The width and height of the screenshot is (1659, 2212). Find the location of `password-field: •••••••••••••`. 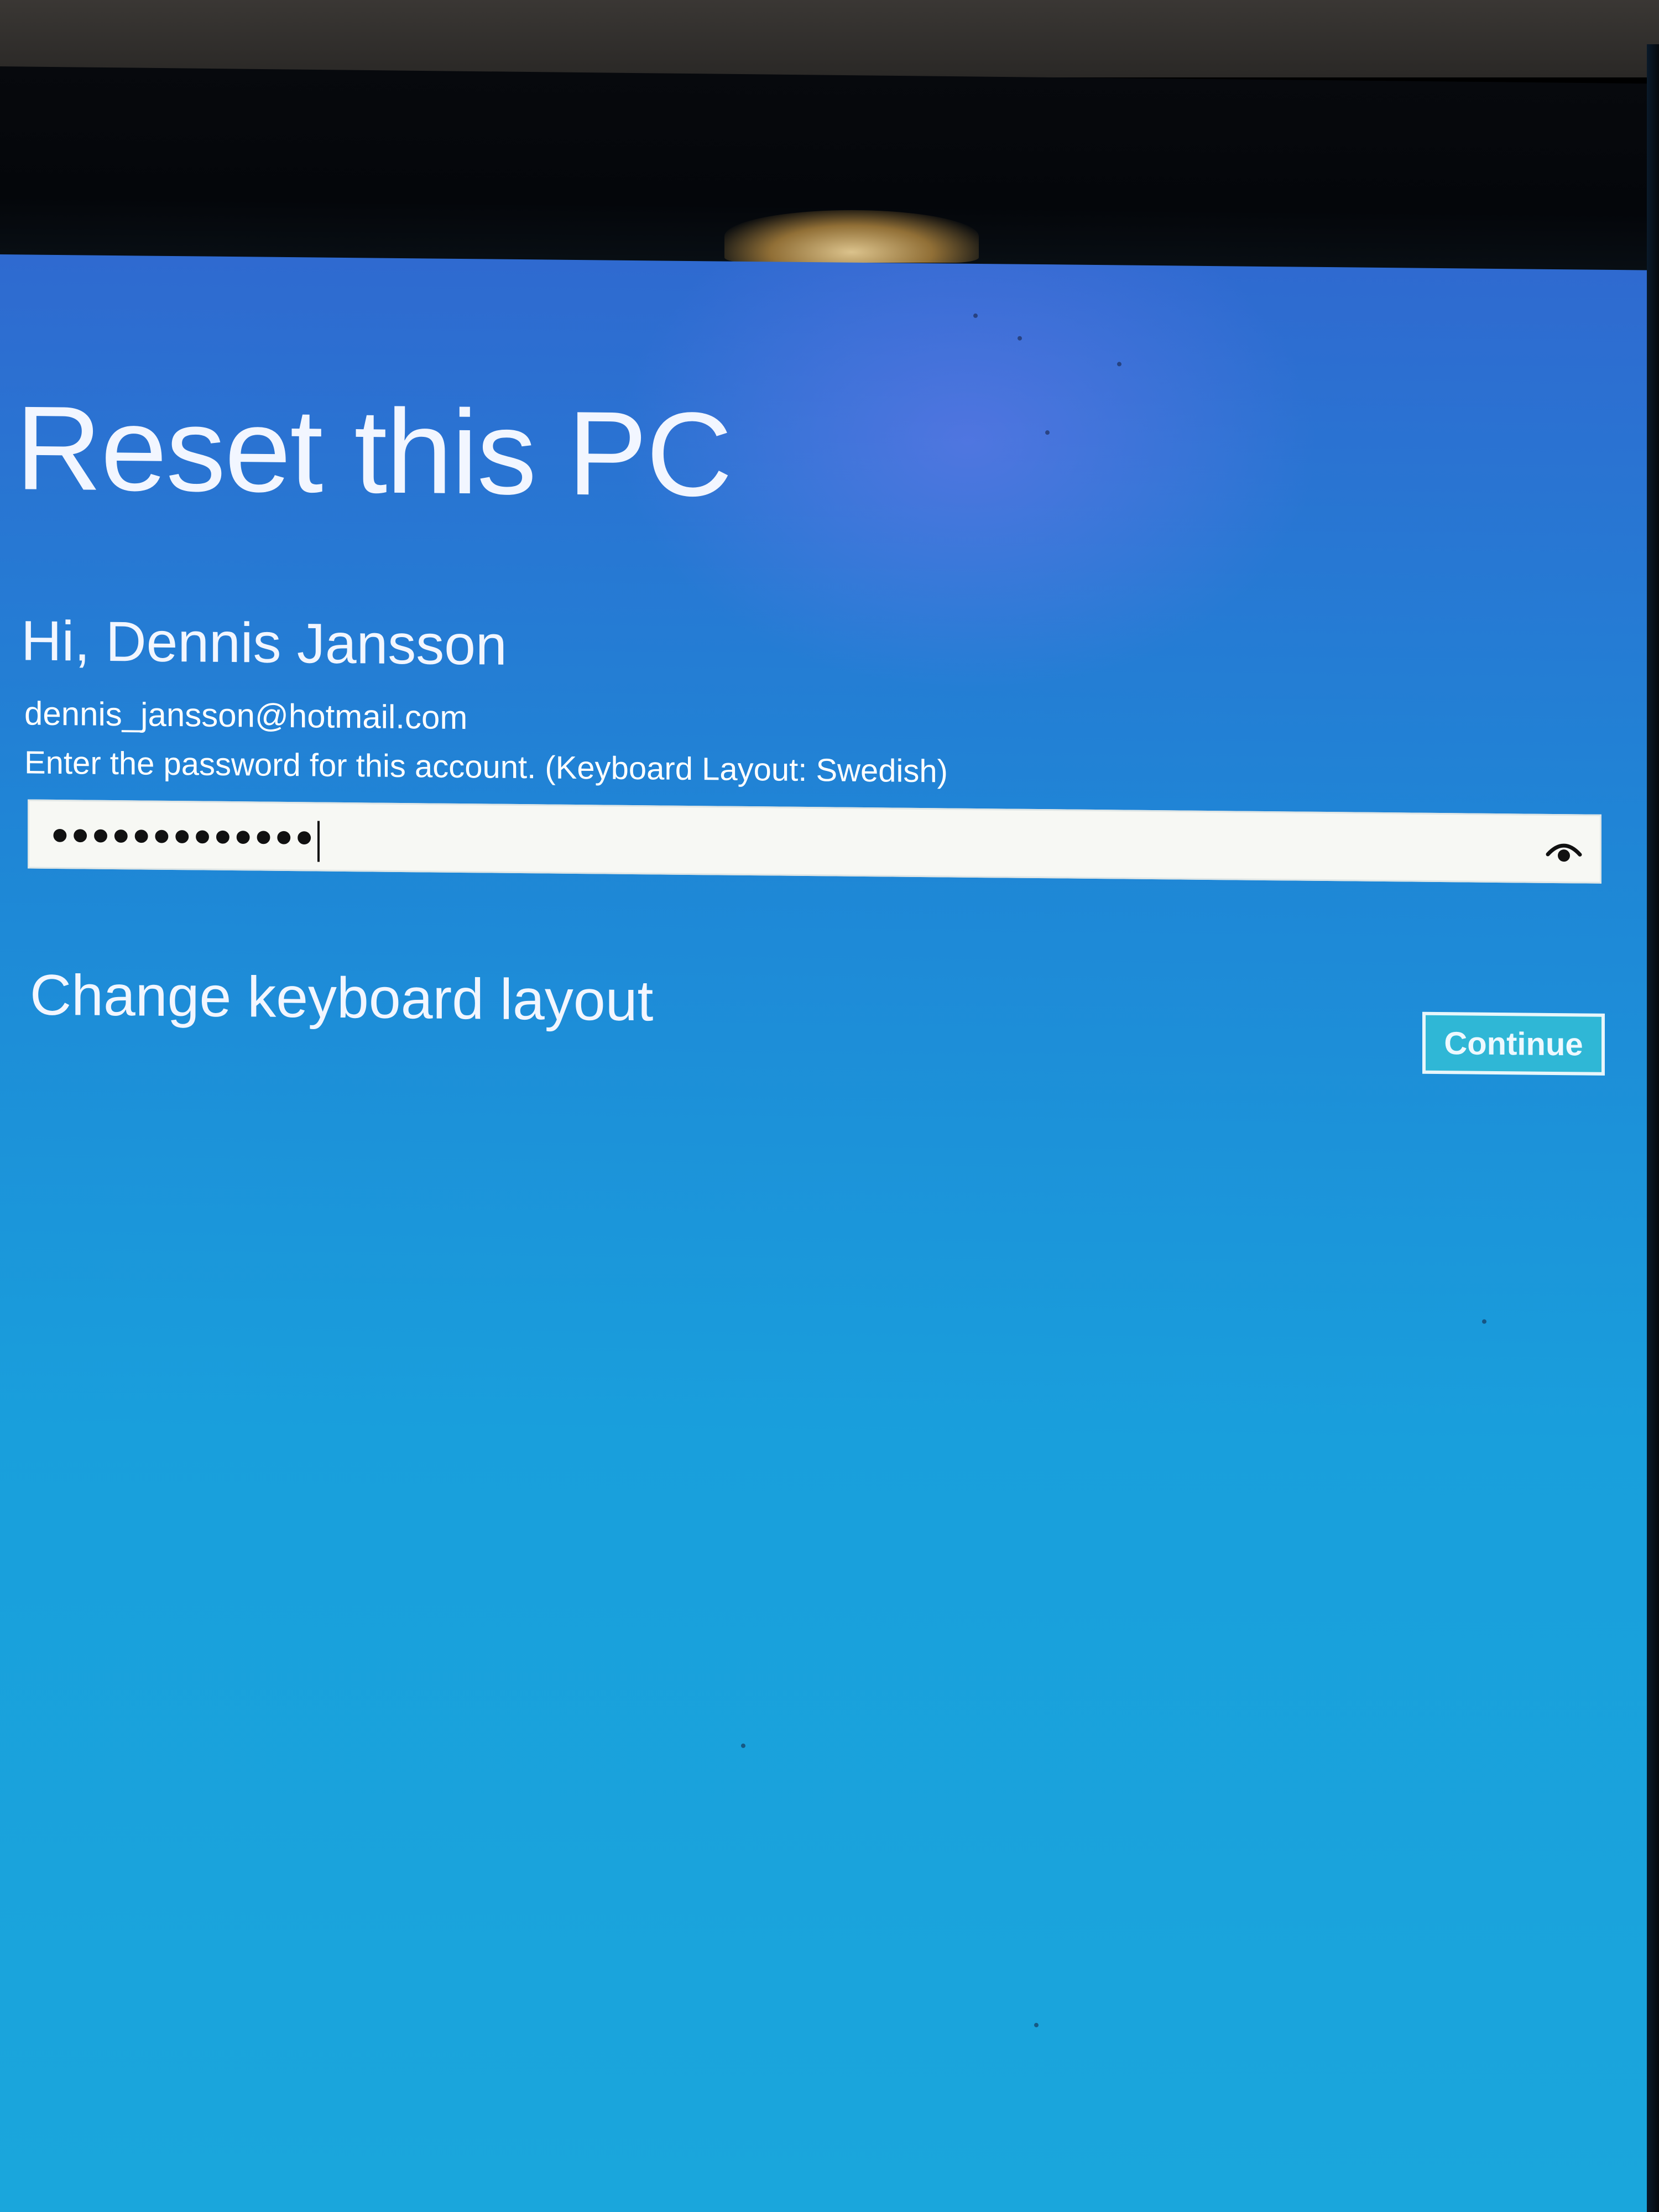

password-field: ••••••••••••• is located at coordinates (815, 842).